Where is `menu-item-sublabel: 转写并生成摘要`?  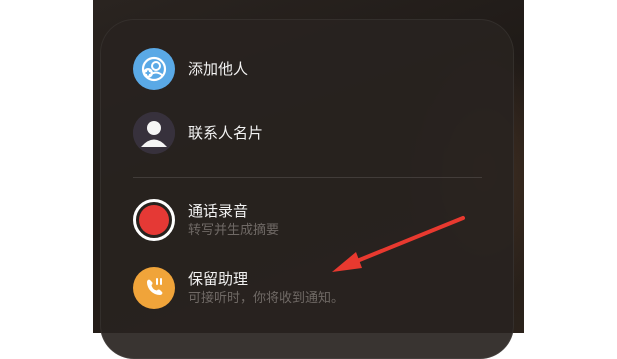 menu-item-sublabel: 转写并生成摘要 is located at coordinates (234, 230).